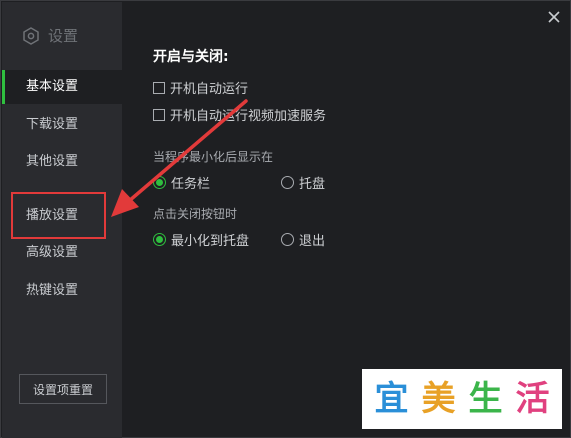  I want to click on close-group-label: 点击关闭按钮时, so click(195, 214).